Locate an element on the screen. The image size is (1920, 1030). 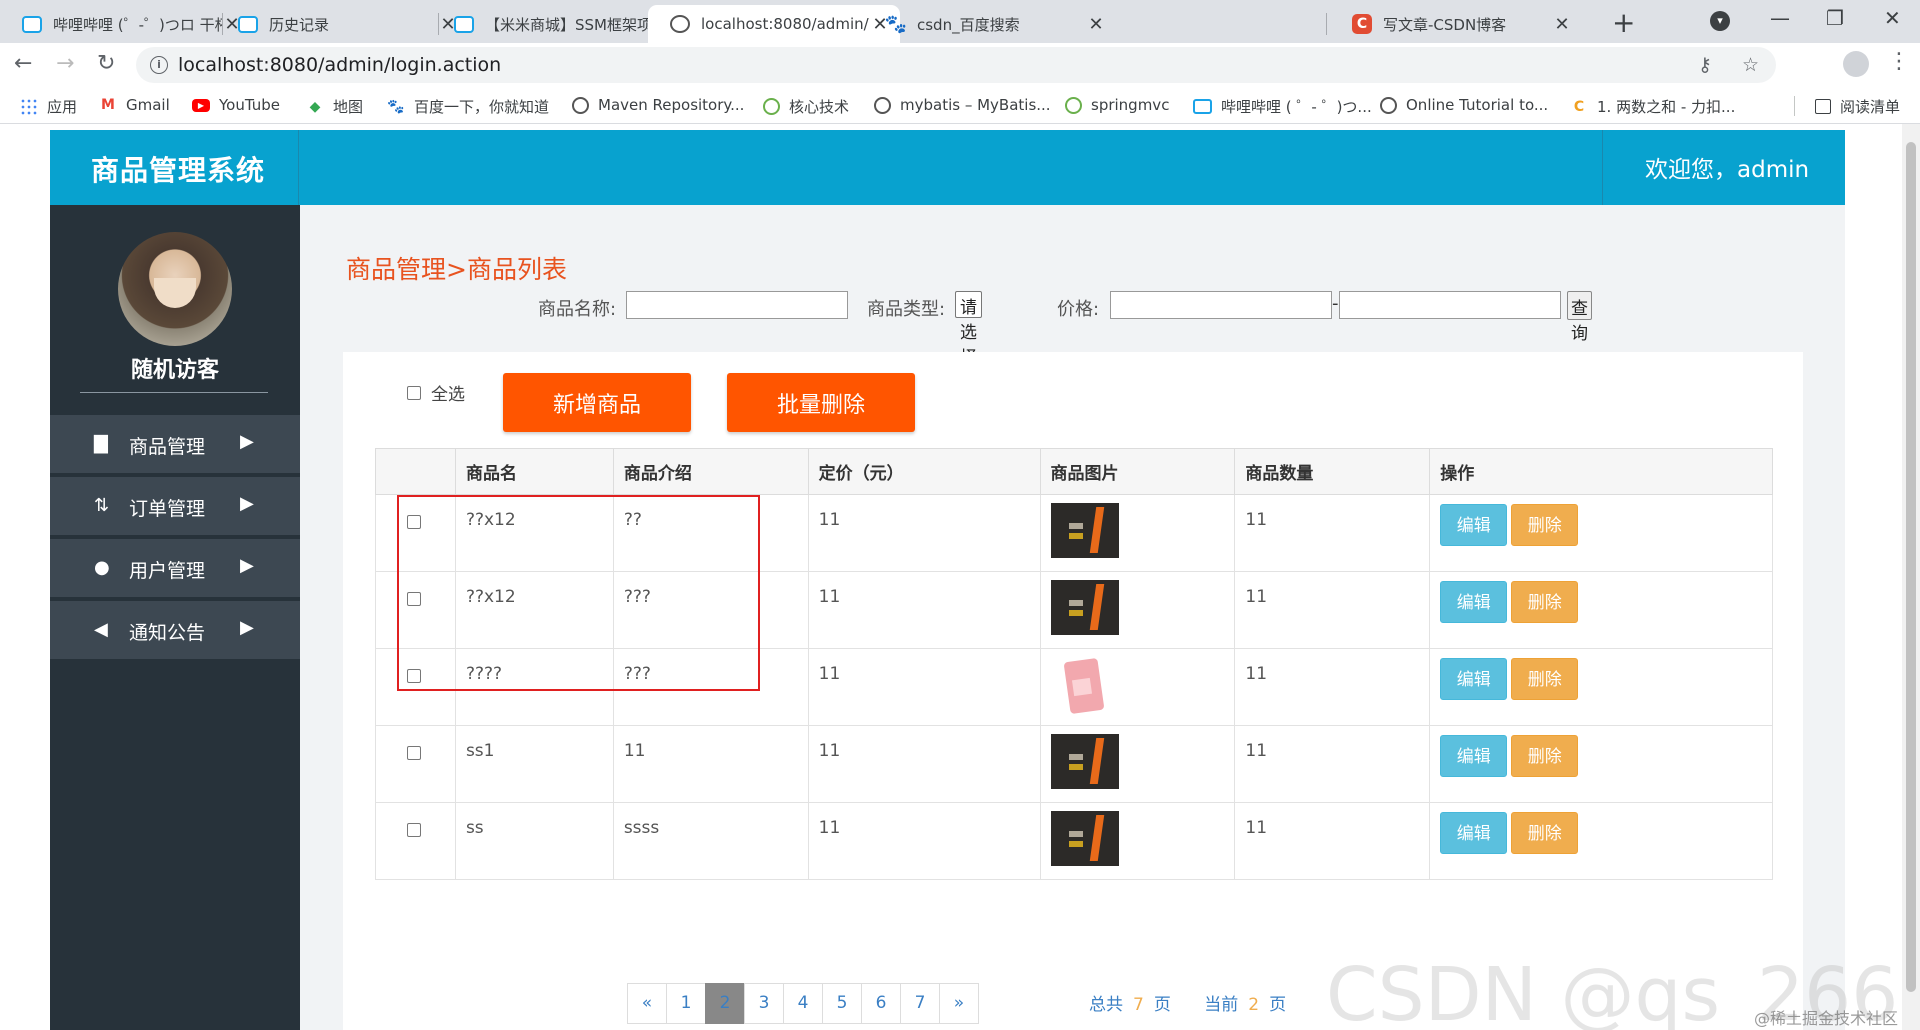
browser-tab: 🐾 csdn_百度搜索 ✕ is located at coordinates (990, 24).